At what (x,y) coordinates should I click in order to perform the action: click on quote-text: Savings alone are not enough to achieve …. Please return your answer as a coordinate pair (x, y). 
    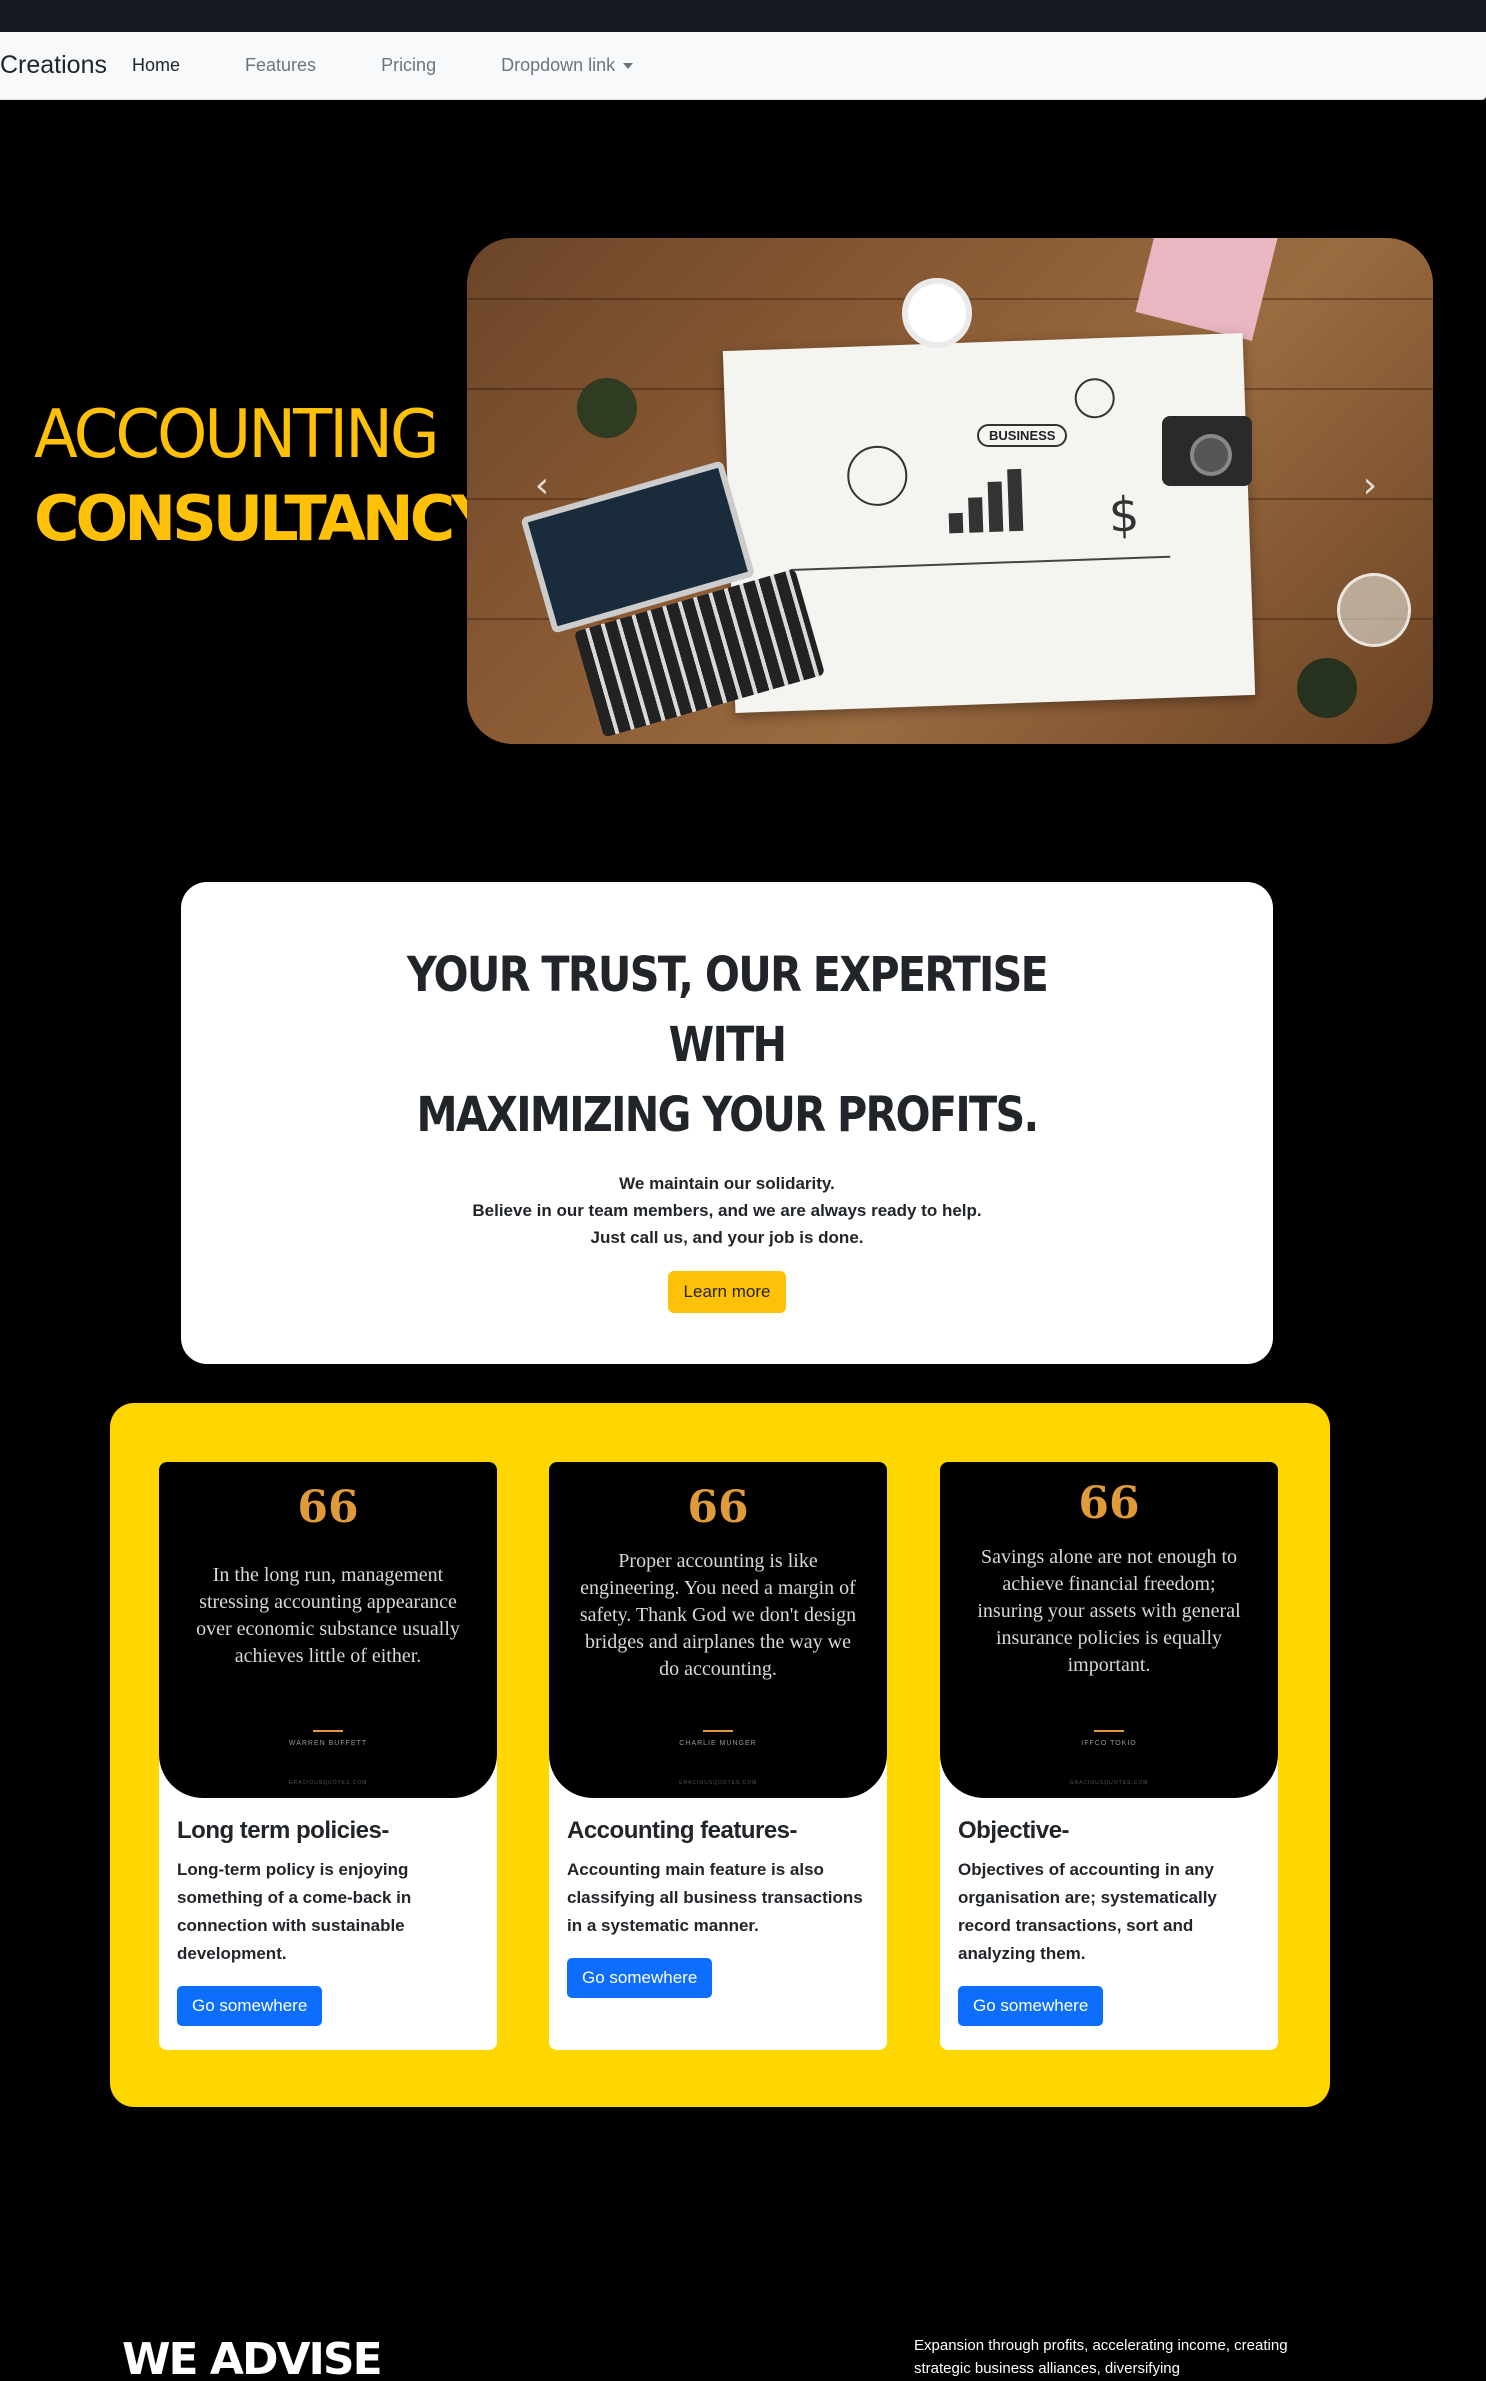
    Looking at the image, I should click on (1109, 1611).